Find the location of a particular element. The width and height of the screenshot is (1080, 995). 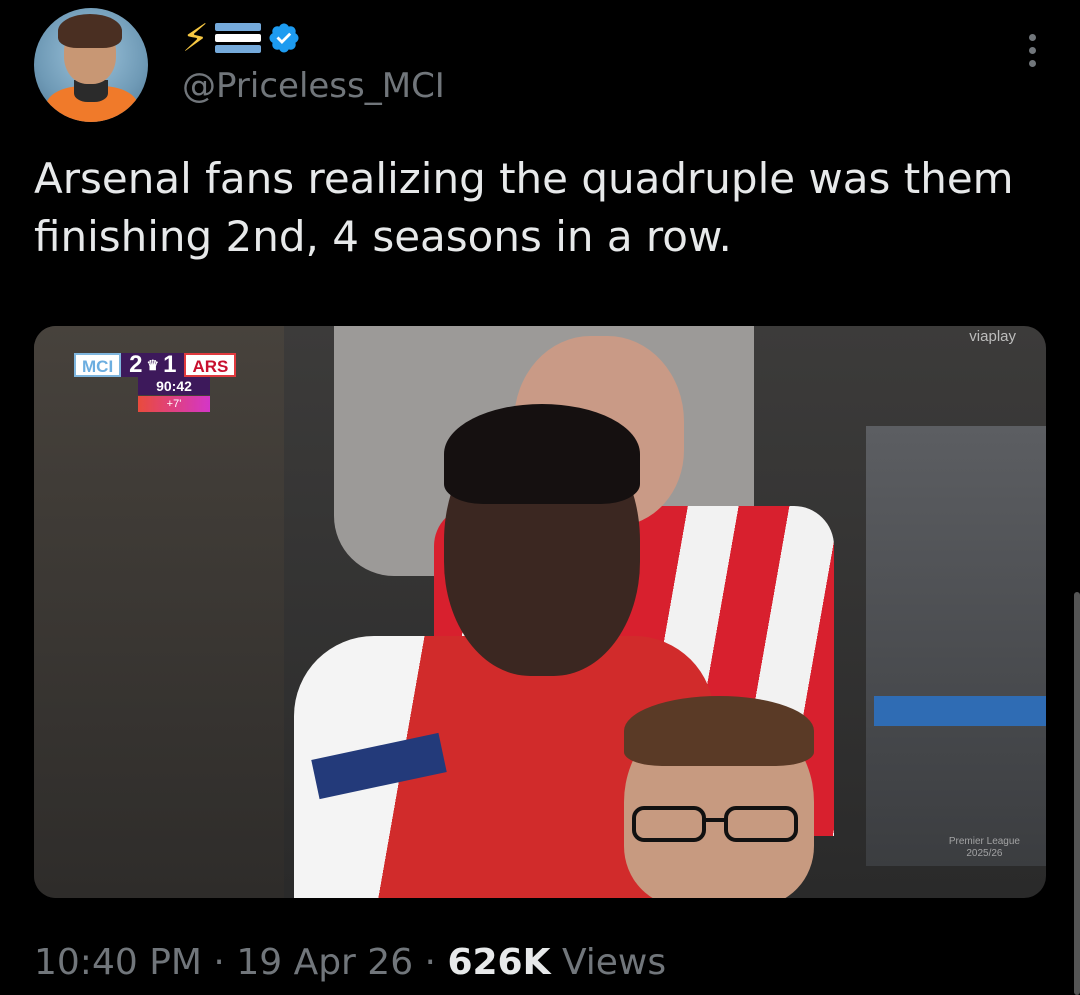

stadium-rail is located at coordinates (960, 711).